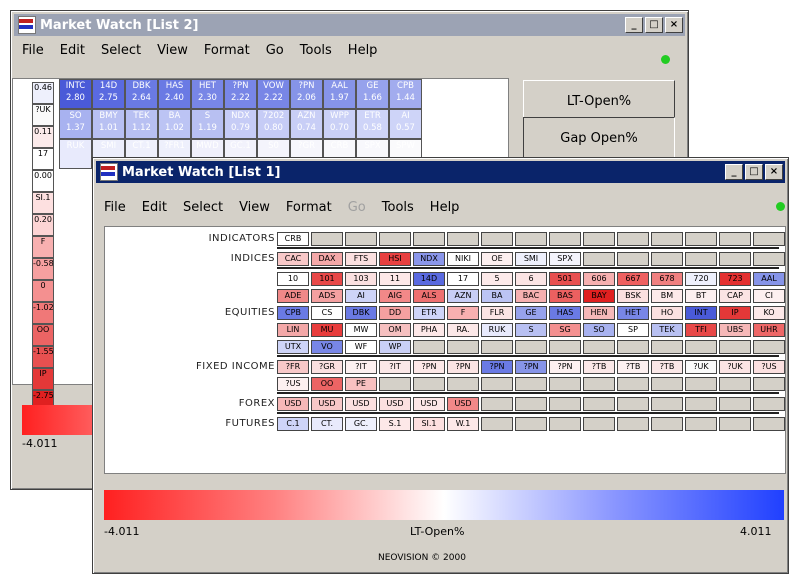 The image size is (790, 575). What do you see at coordinates (633, 313) in the screenshot?
I see `heat-cell: HET` at bounding box center [633, 313].